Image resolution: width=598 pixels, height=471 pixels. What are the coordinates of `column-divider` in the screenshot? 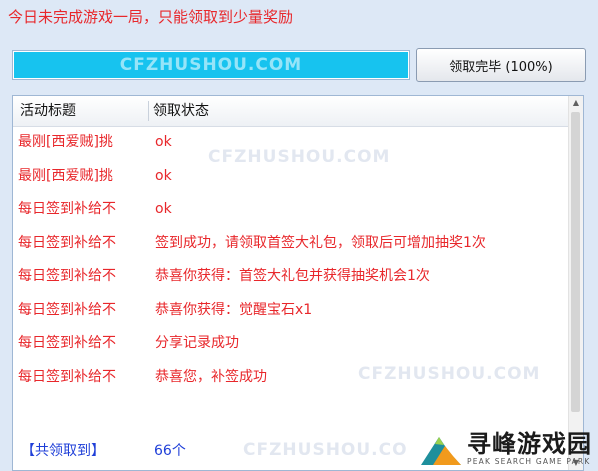 It's located at (148, 111).